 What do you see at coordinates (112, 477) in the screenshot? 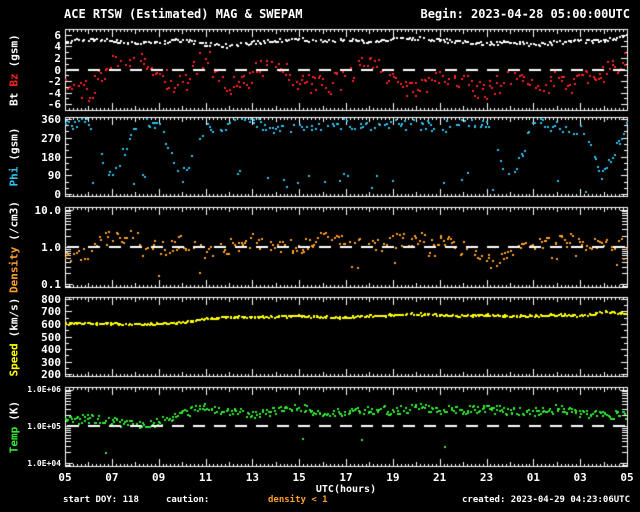
I see `x-tick-label: 07` at bounding box center [112, 477].